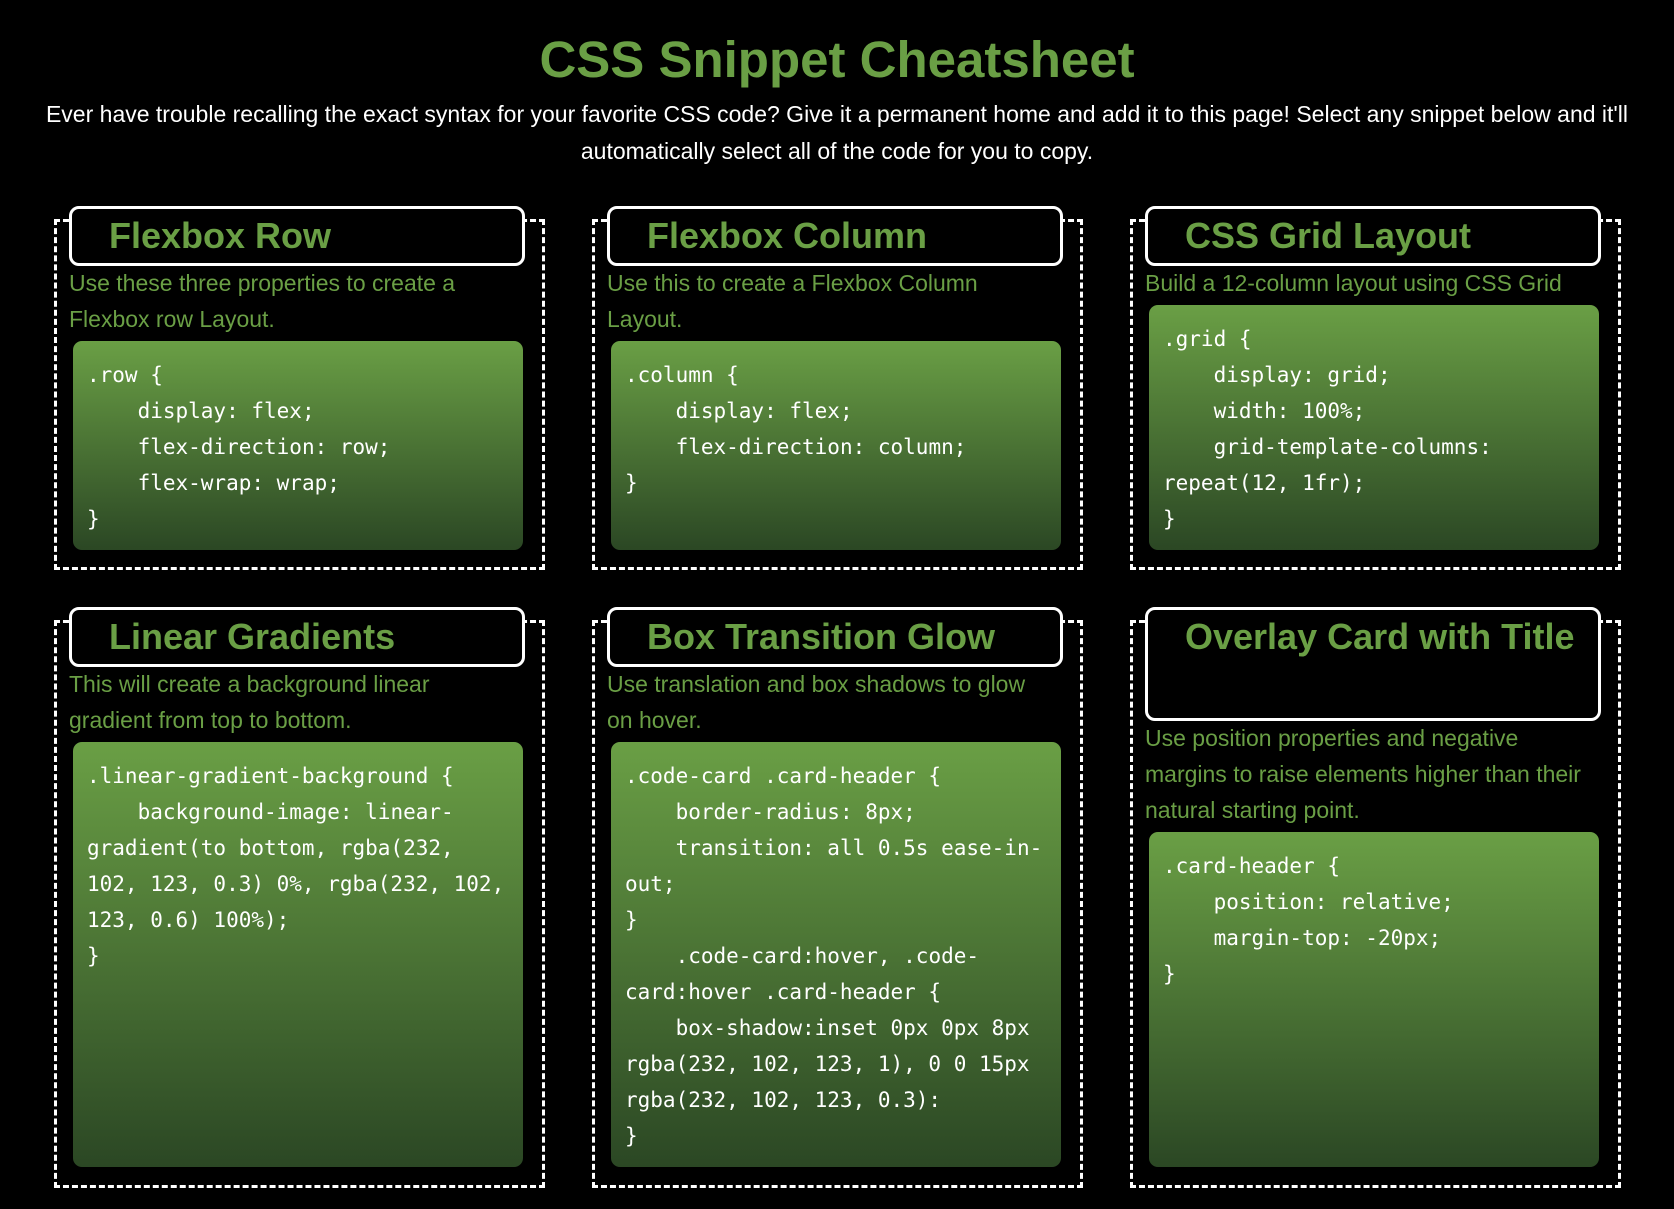 Image resolution: width=1674 pixels, height=1209 pixels. I want to click on card-title: Box Transition Glow, so click(821, 636).